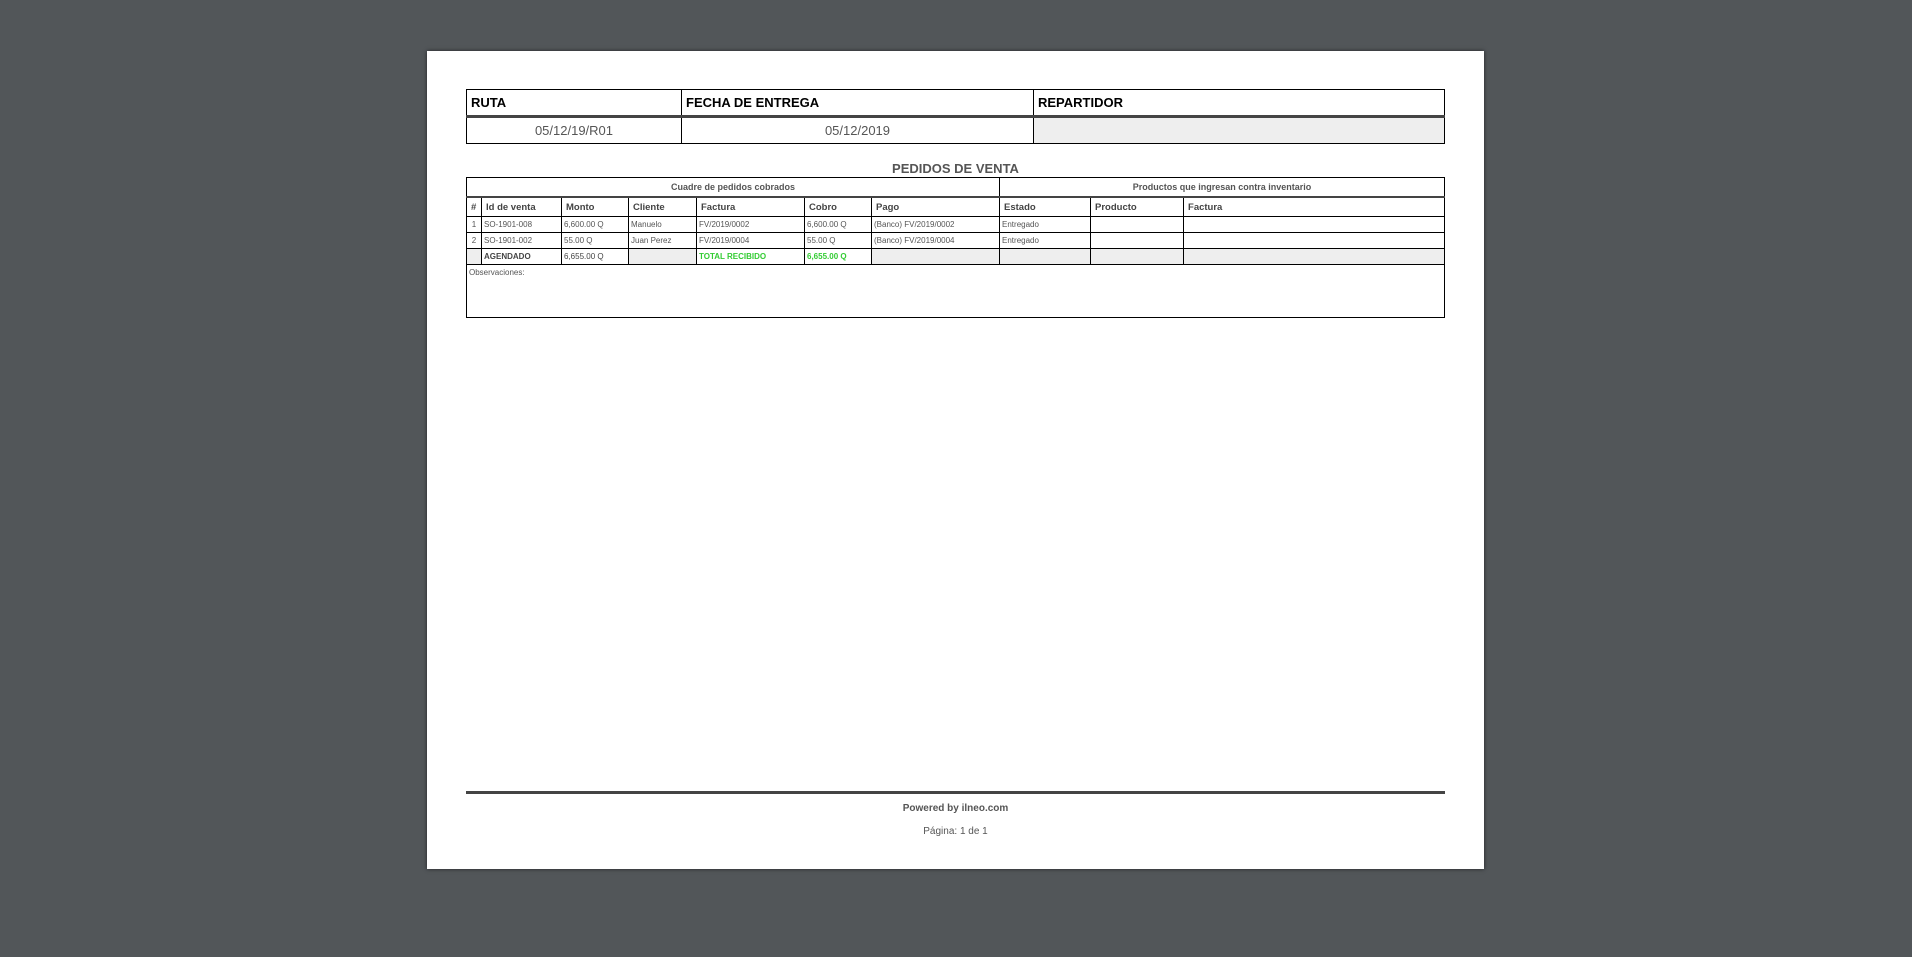 This screenshot has height=957, width=1912. I want to click on delivery-date-value: 05/12/2019, so click(857, 130).